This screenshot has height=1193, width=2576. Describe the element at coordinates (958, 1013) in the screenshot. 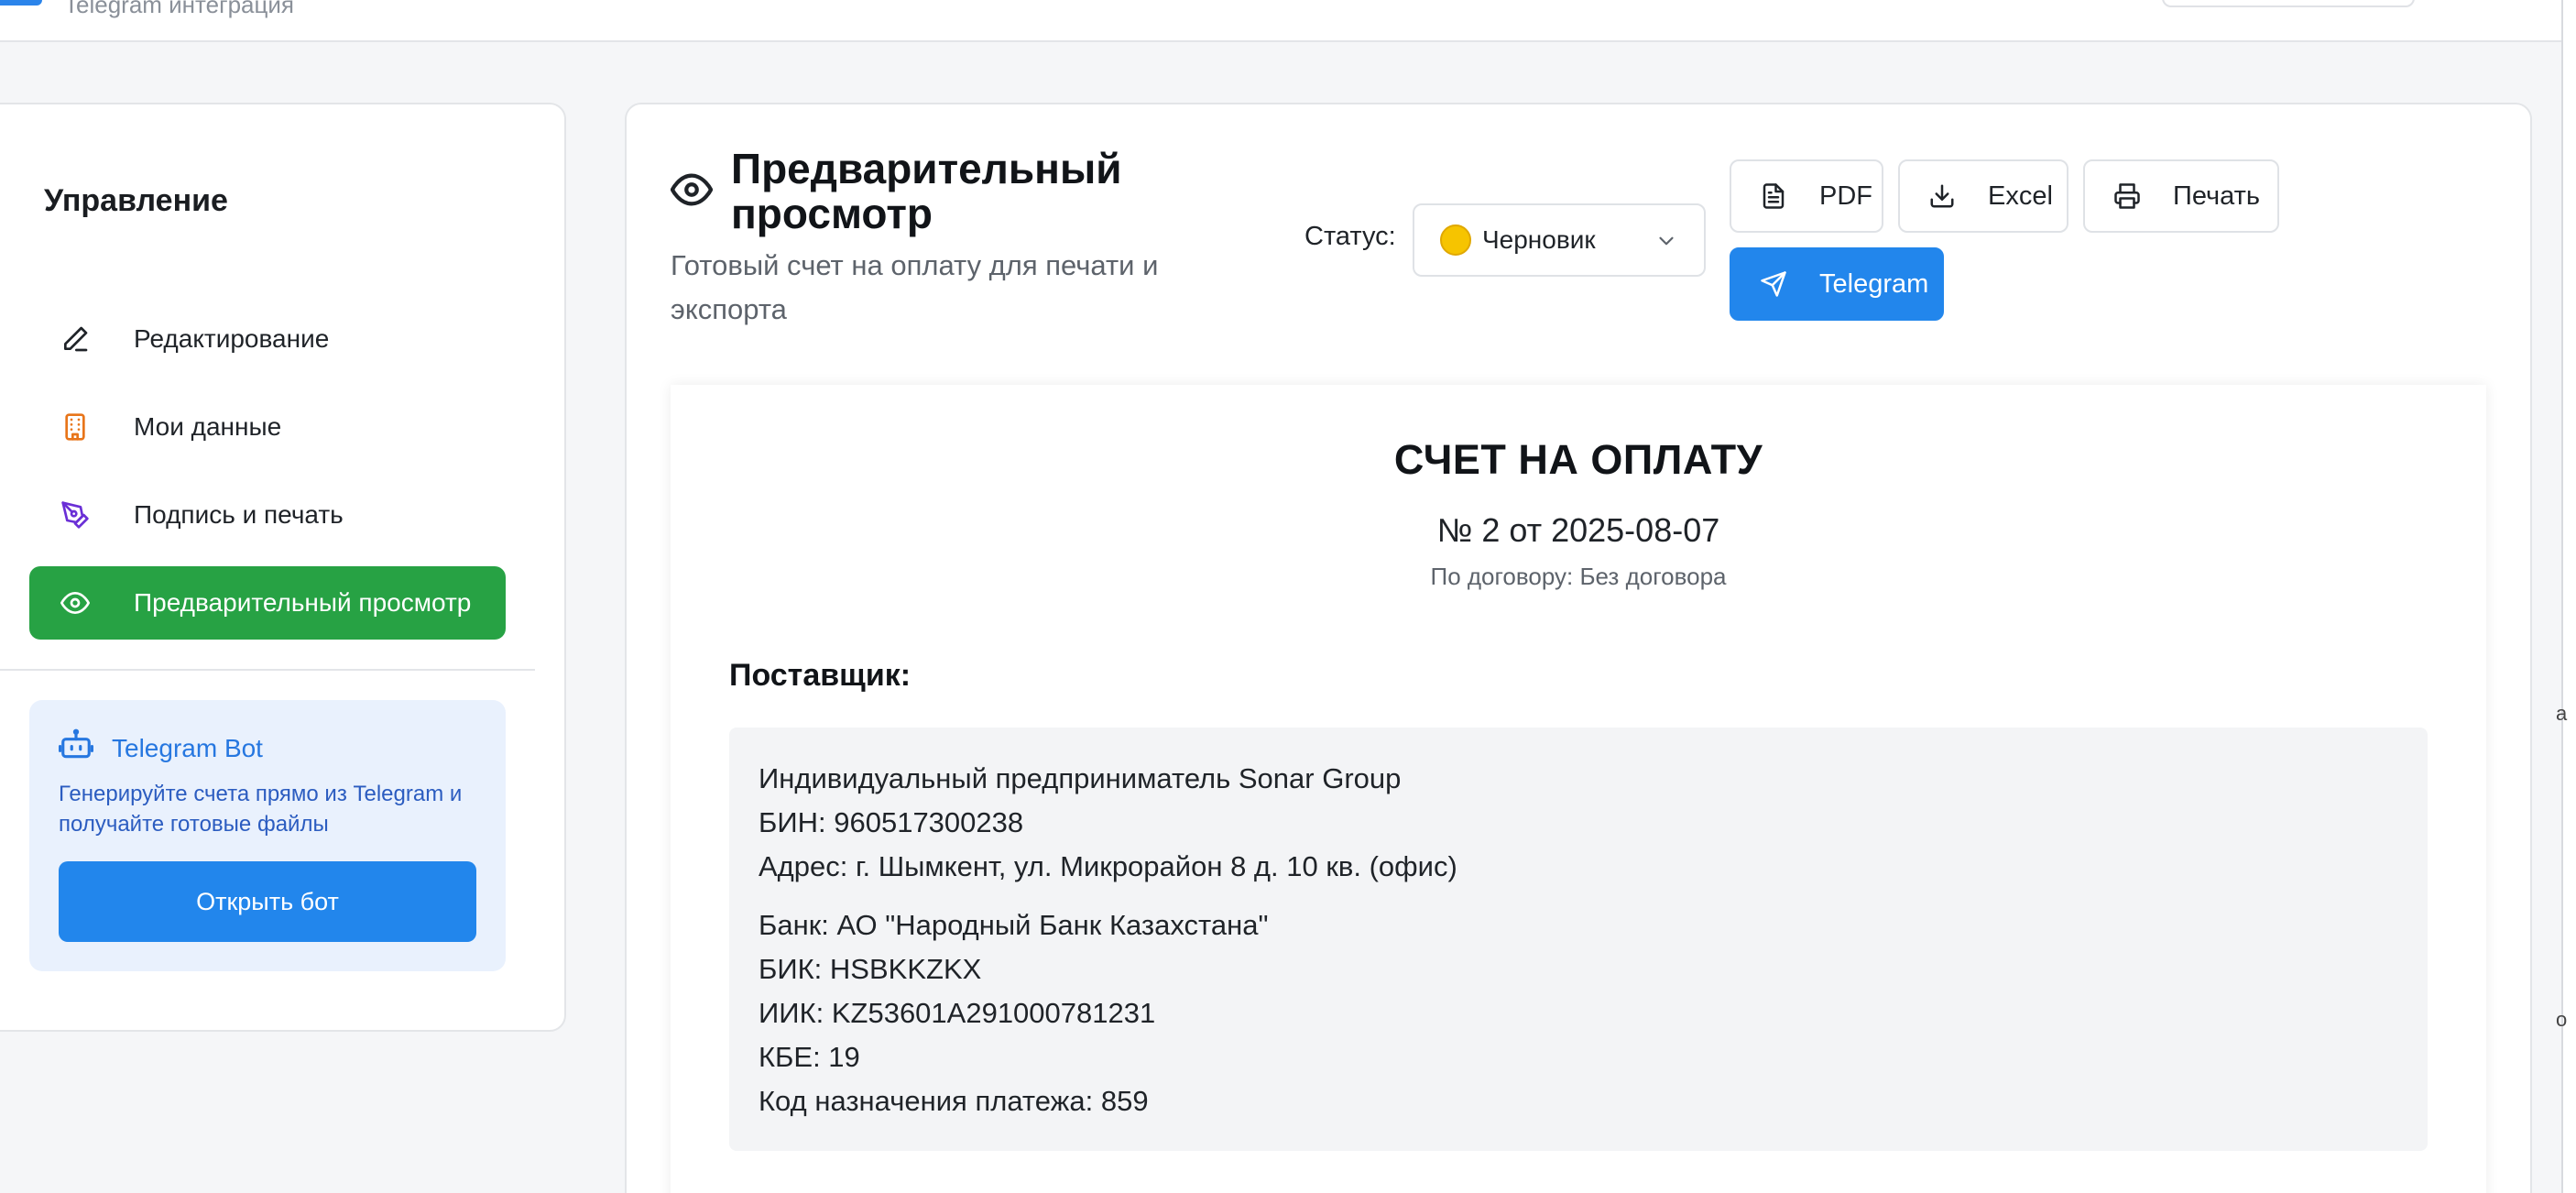

I see `supplier-iik: ИИК: KZ53601A291000781231` at that location.